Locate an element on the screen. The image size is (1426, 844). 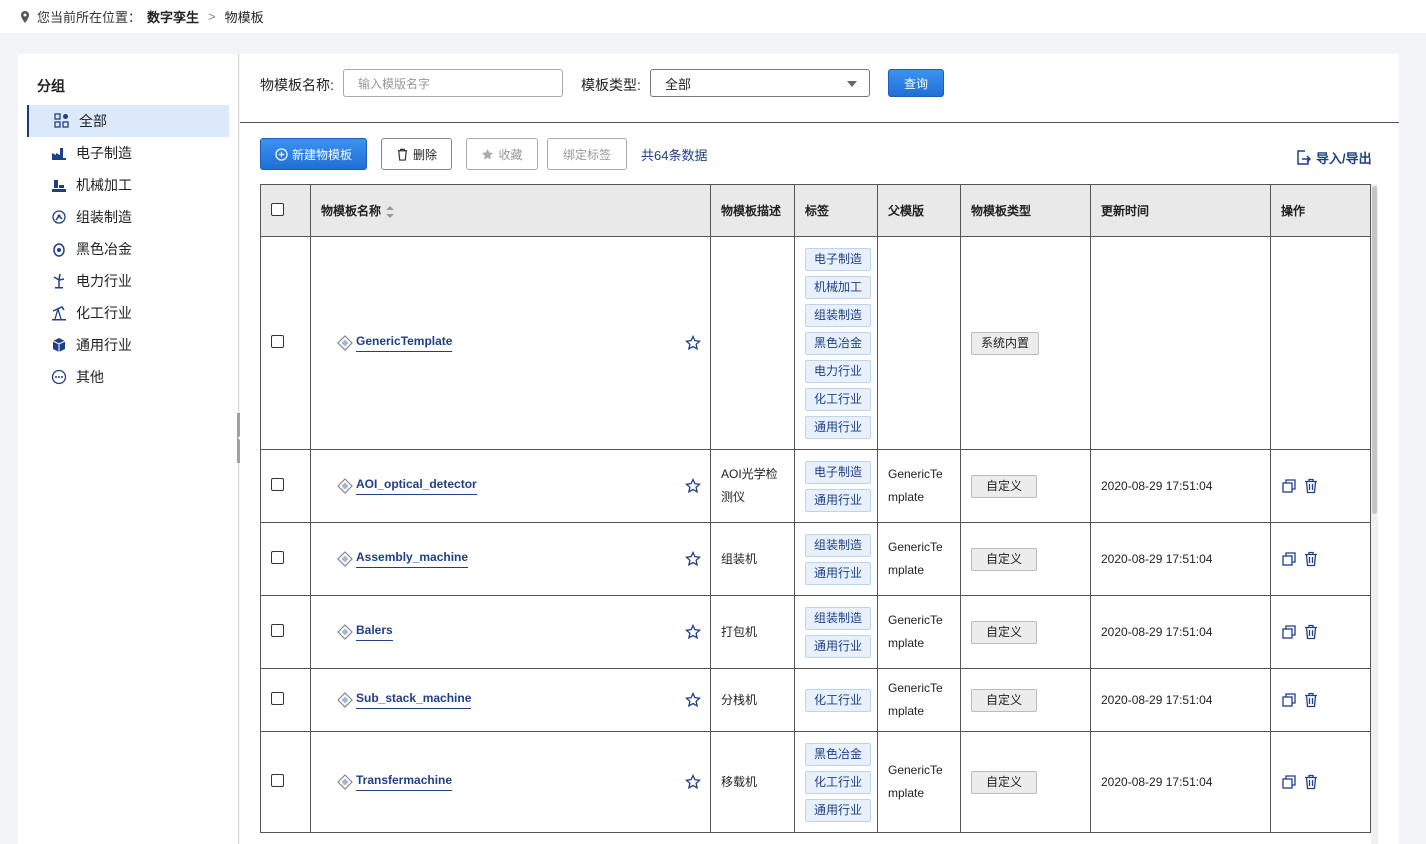
scrollbar-thumb is located at coordinates (1374, 350).